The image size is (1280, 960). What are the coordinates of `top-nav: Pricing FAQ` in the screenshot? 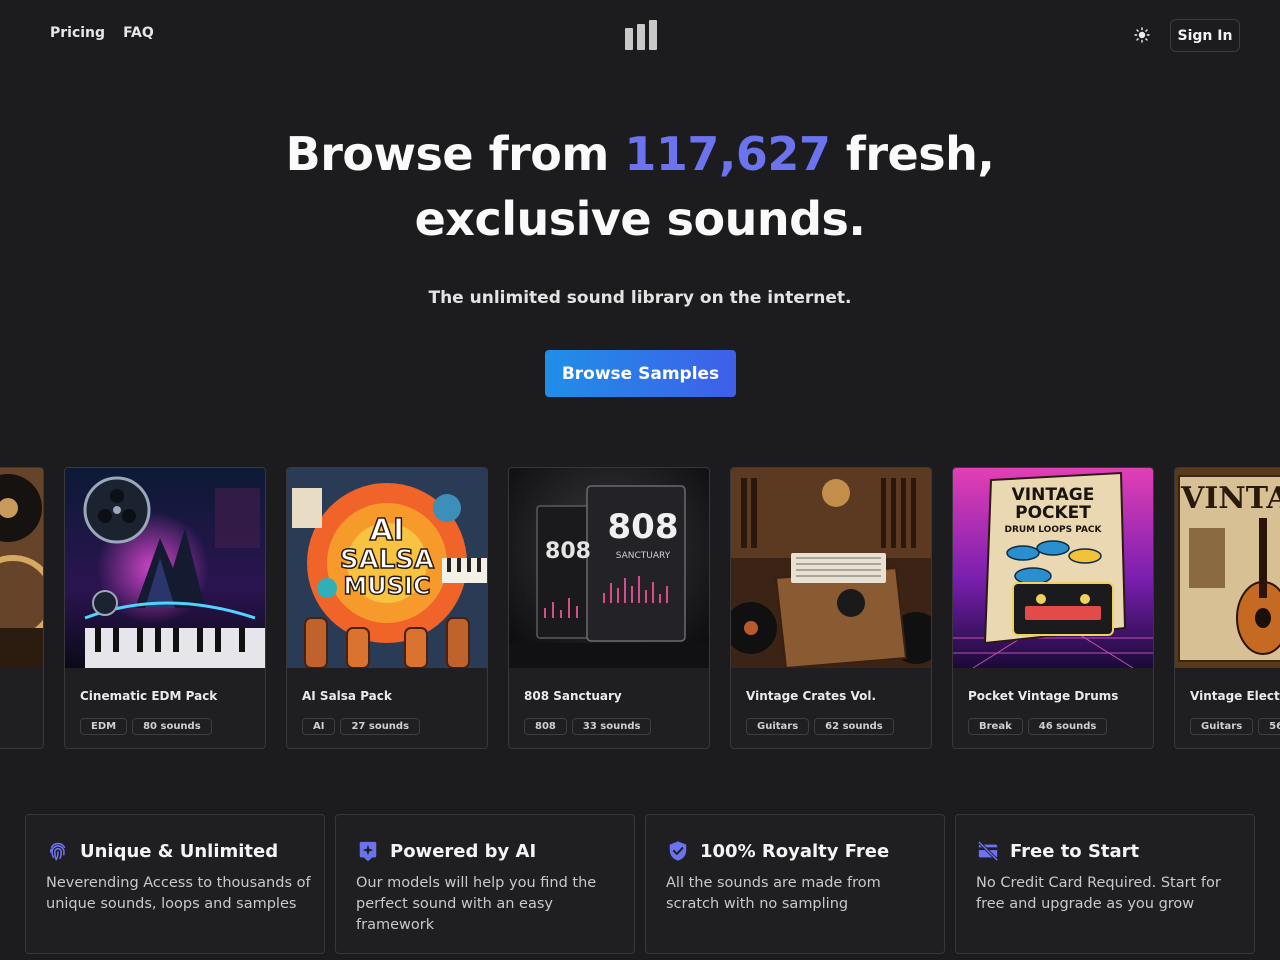 It's located at (102, 33).